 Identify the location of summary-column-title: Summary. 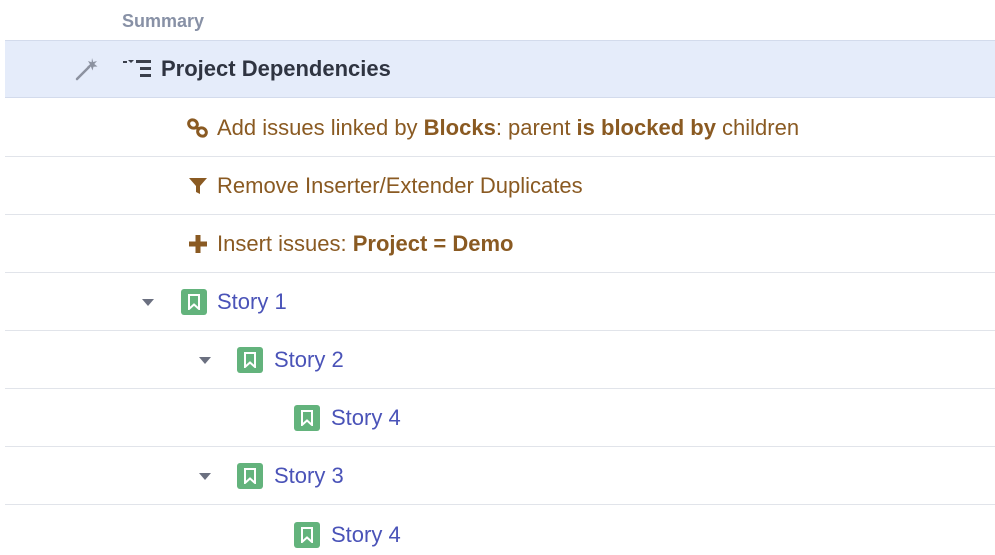
(163, 21).